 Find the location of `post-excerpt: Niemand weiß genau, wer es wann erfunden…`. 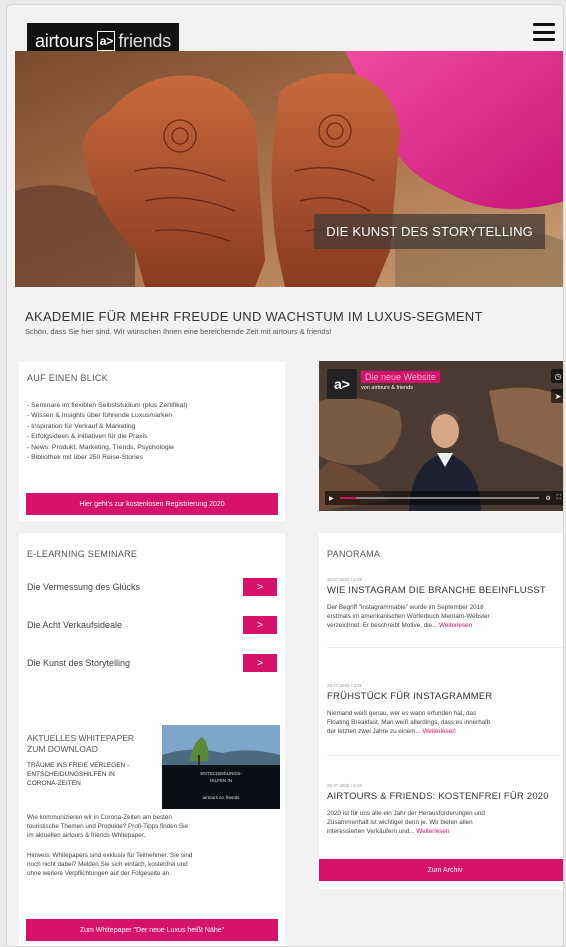

post-excerpt: Niemand weiß genau, wer es wann erfunden… is located at coordinates (409, 723).